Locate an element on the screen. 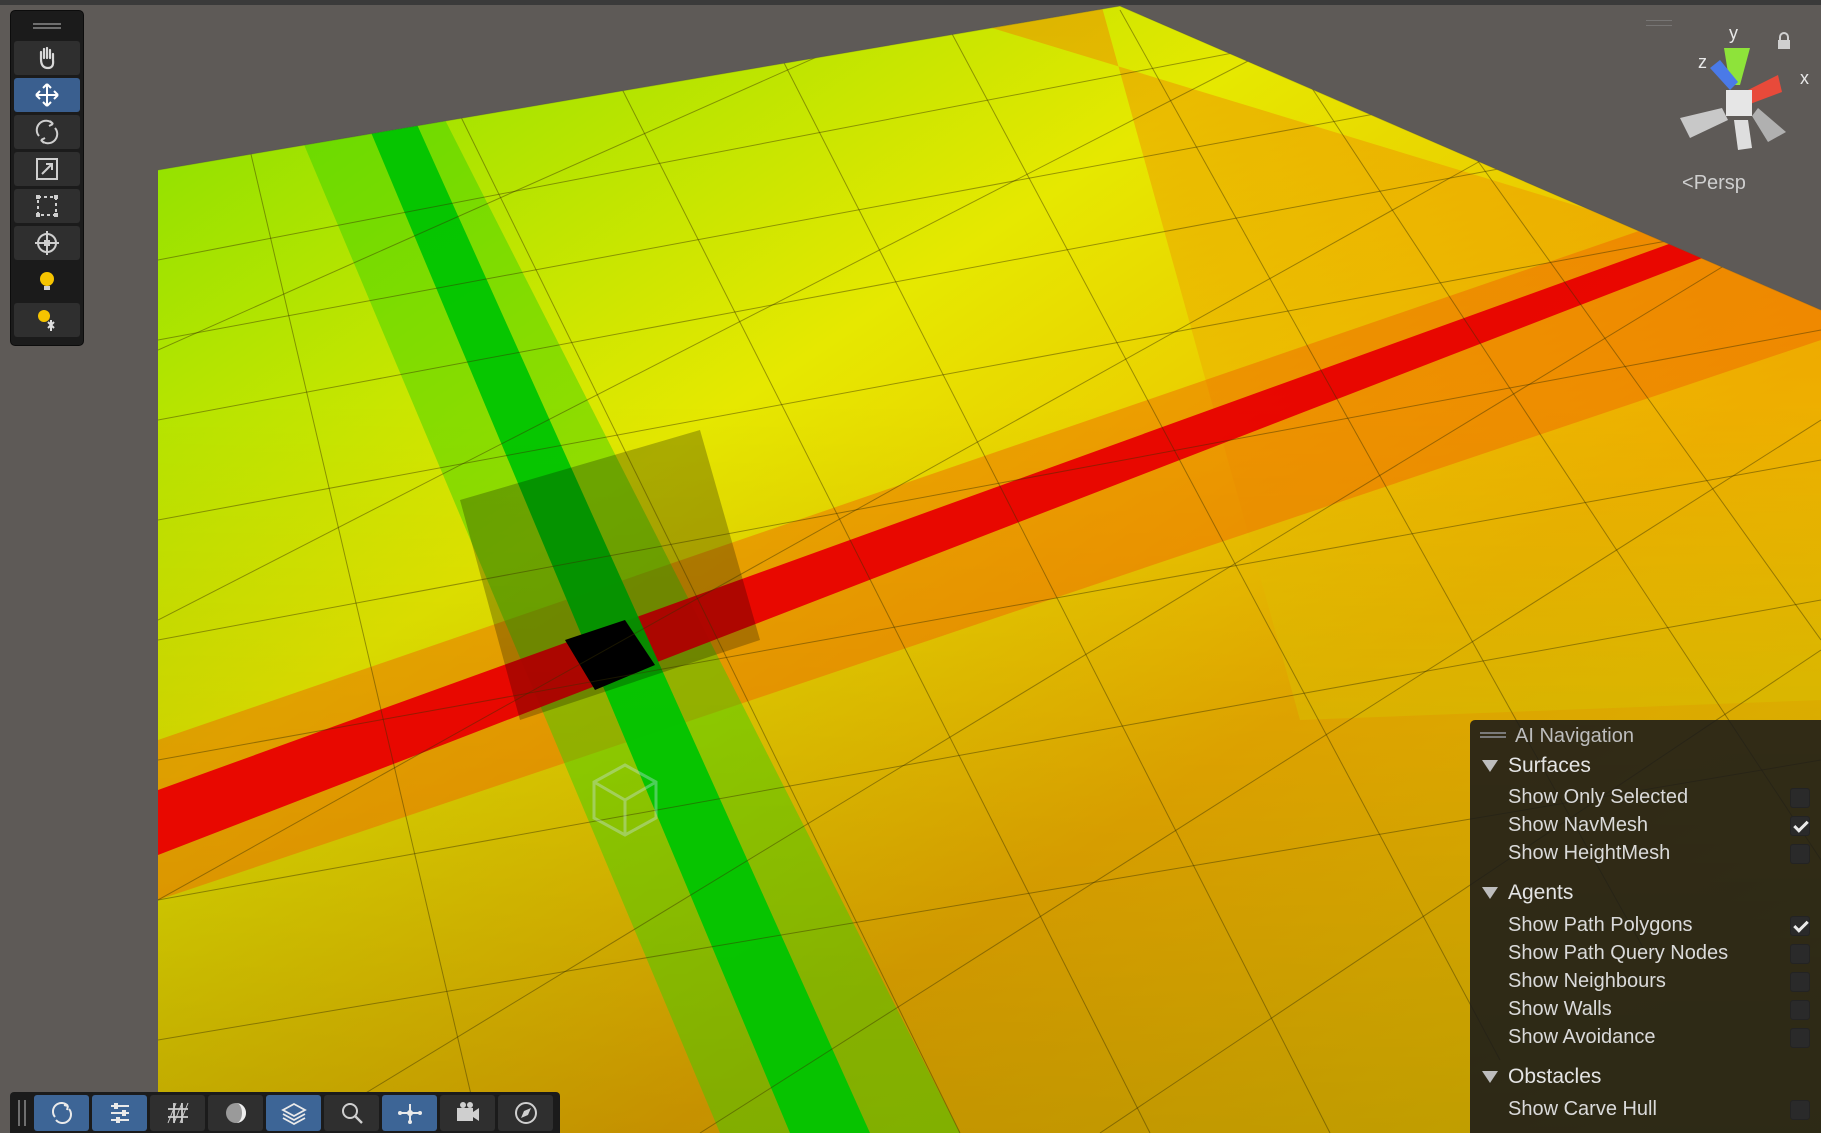  option-show-neighbours: Show Neighbours is located at coordinates (1645, 982).